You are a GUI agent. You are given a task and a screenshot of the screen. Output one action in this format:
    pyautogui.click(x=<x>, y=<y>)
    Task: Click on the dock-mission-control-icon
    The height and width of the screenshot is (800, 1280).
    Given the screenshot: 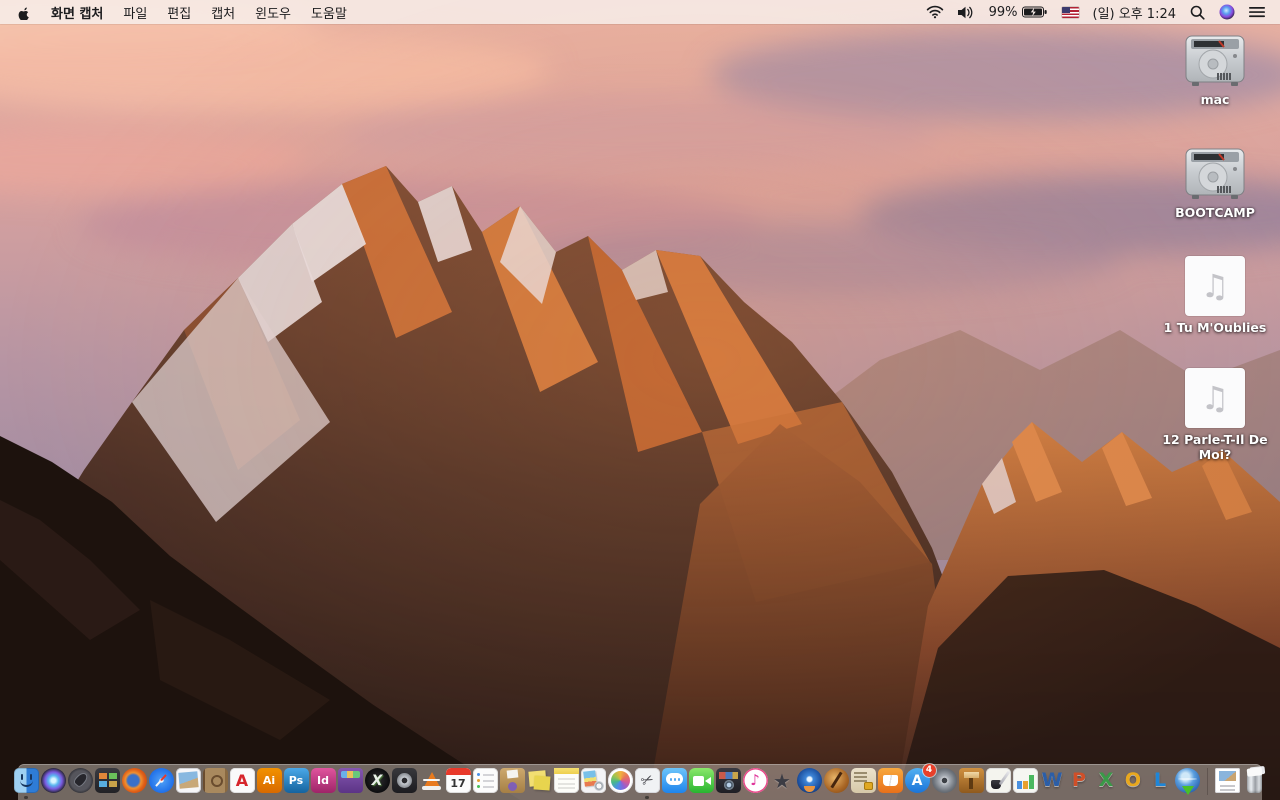 What is the action you would take?
    pyautogui.click(x=107, y=780)
    